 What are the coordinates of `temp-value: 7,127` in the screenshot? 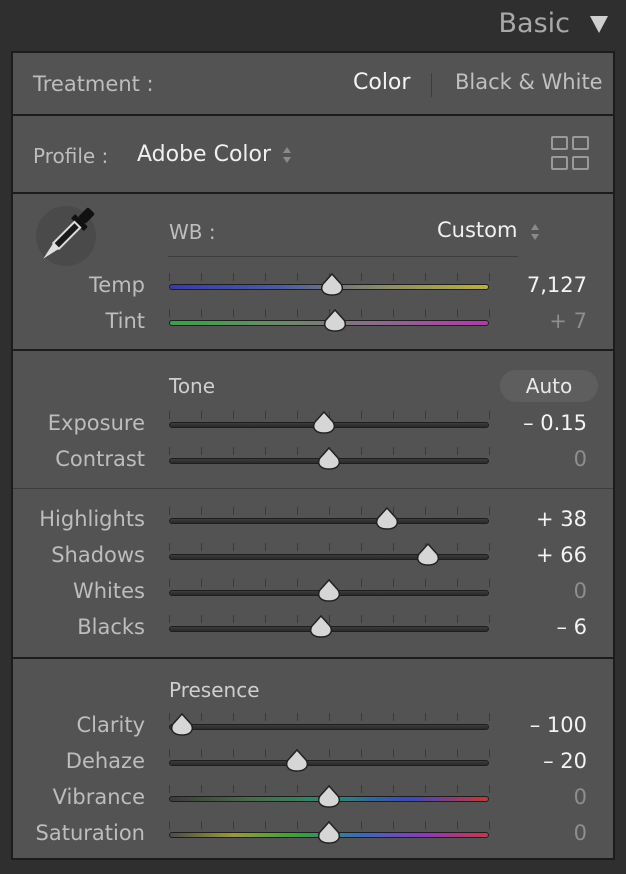 It's located at (537, 285).